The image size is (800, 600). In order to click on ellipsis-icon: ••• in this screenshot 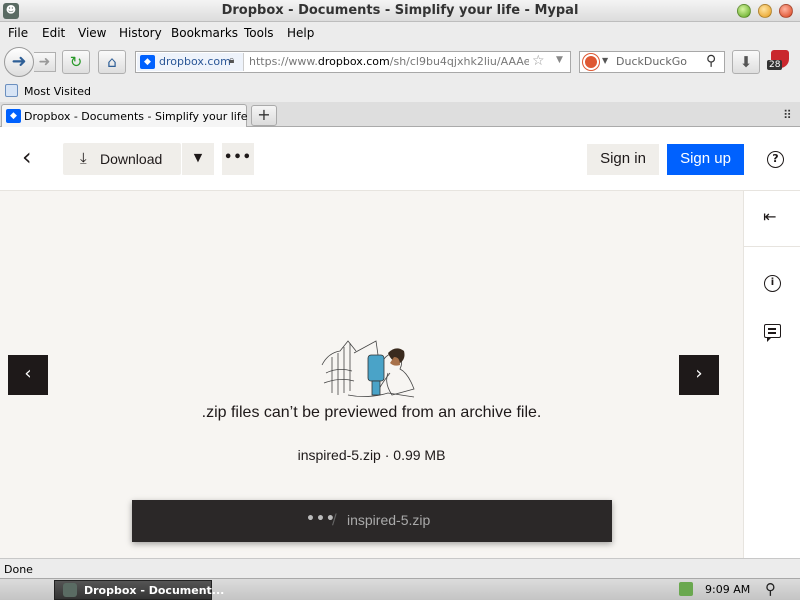, I will do `click(238, 157)`.